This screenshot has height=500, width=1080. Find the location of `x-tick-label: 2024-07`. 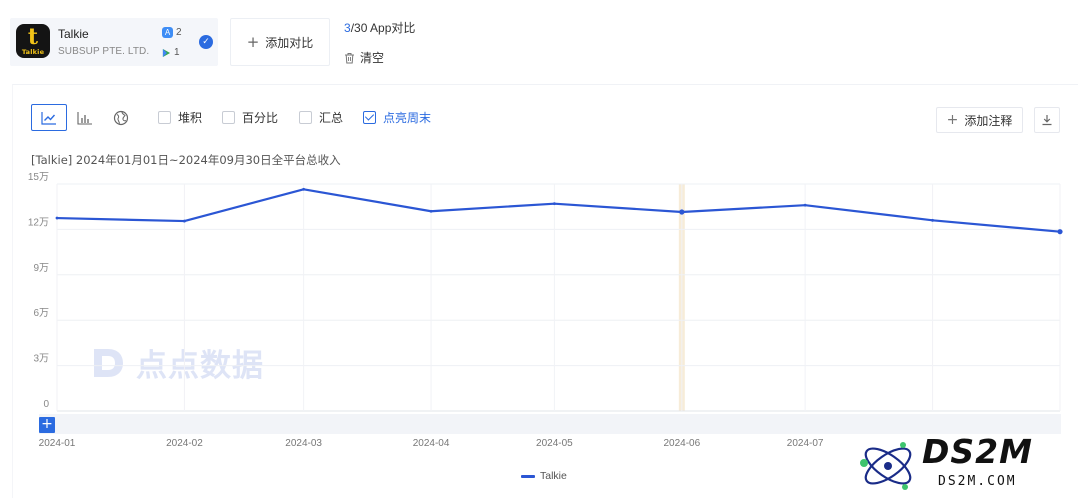

x-tick-label: 2024-07 is located at coordinates (805, 443).